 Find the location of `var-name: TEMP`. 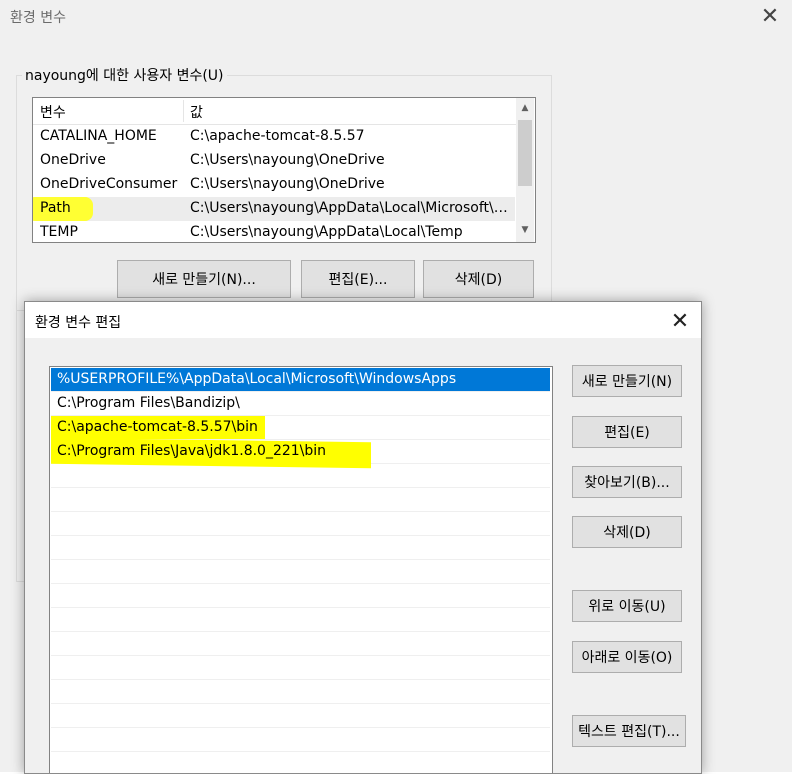

var-name: TEMP is located at coordinates (59, 232).